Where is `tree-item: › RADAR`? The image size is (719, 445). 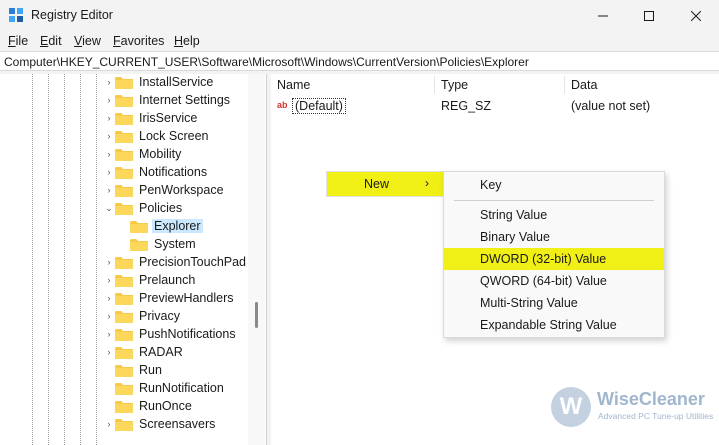
tree-item: › RADAR is located at coordinates (144, 352).